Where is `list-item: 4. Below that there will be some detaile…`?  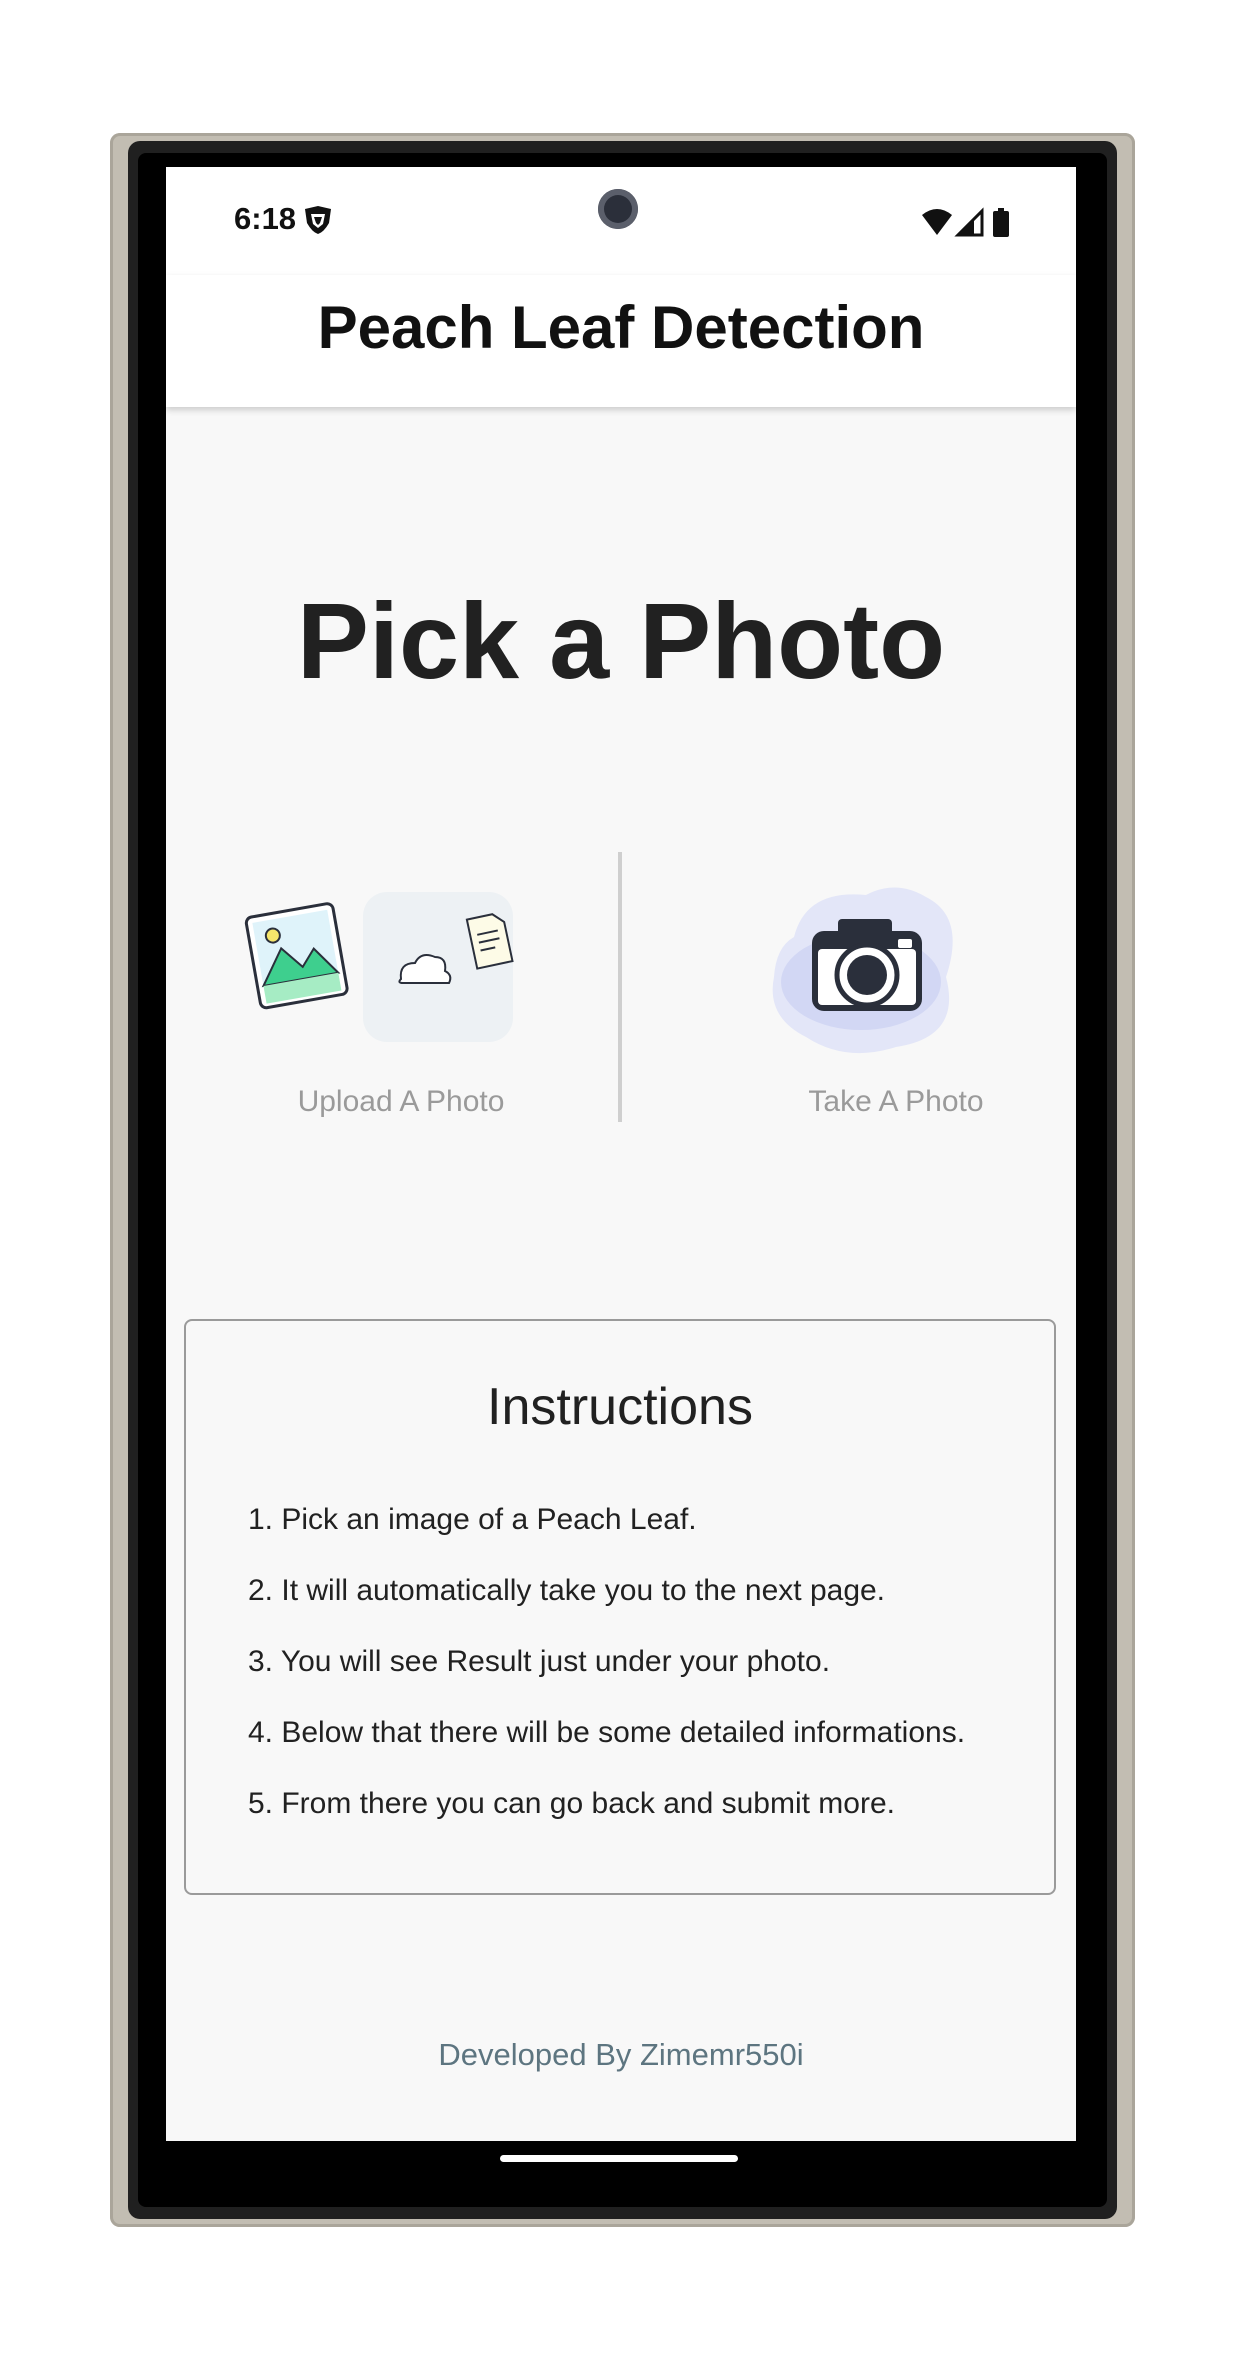
list-item: 4. Below that there will be some detaile… is located at coordinates (607, 1732).